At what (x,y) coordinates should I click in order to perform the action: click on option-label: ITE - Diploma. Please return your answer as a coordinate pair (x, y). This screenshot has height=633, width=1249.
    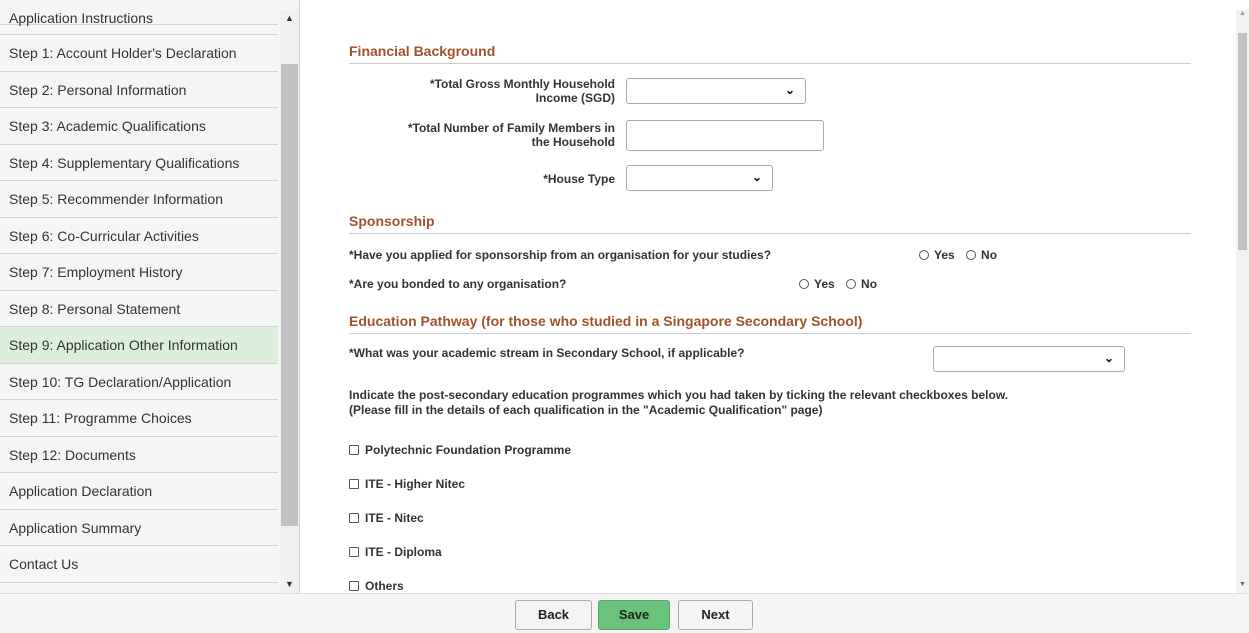
    Looking at the image, I should click on (403, 552).